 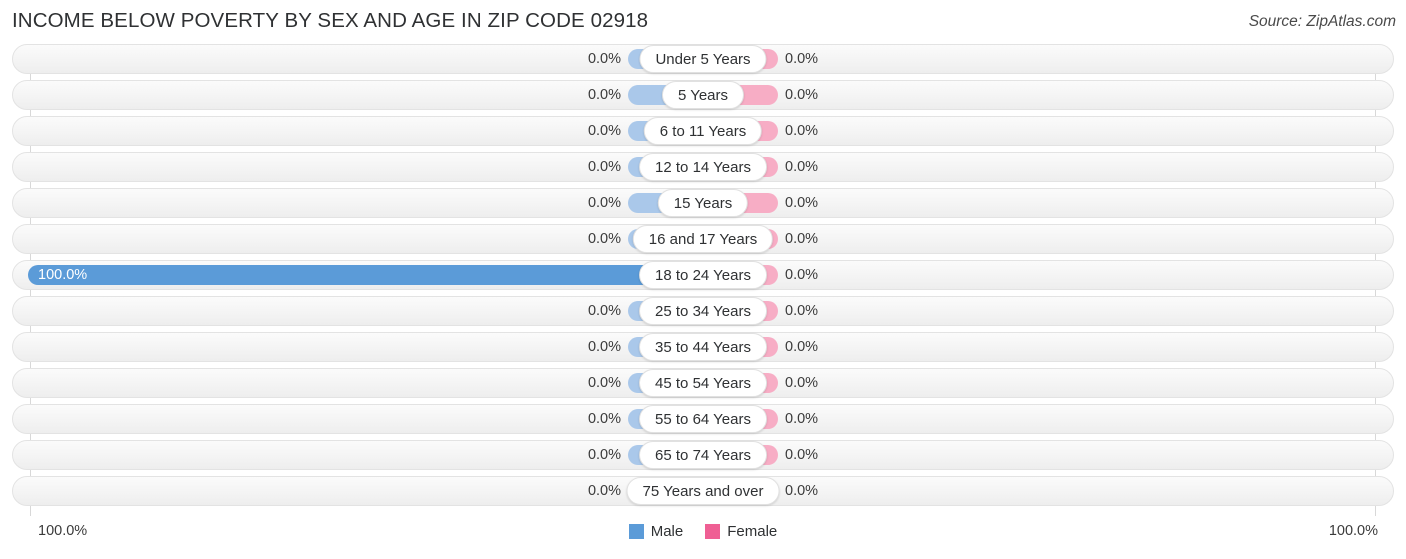 I want to click on age-group-label: 55 to 64 Years, so click(x=703, y=419).